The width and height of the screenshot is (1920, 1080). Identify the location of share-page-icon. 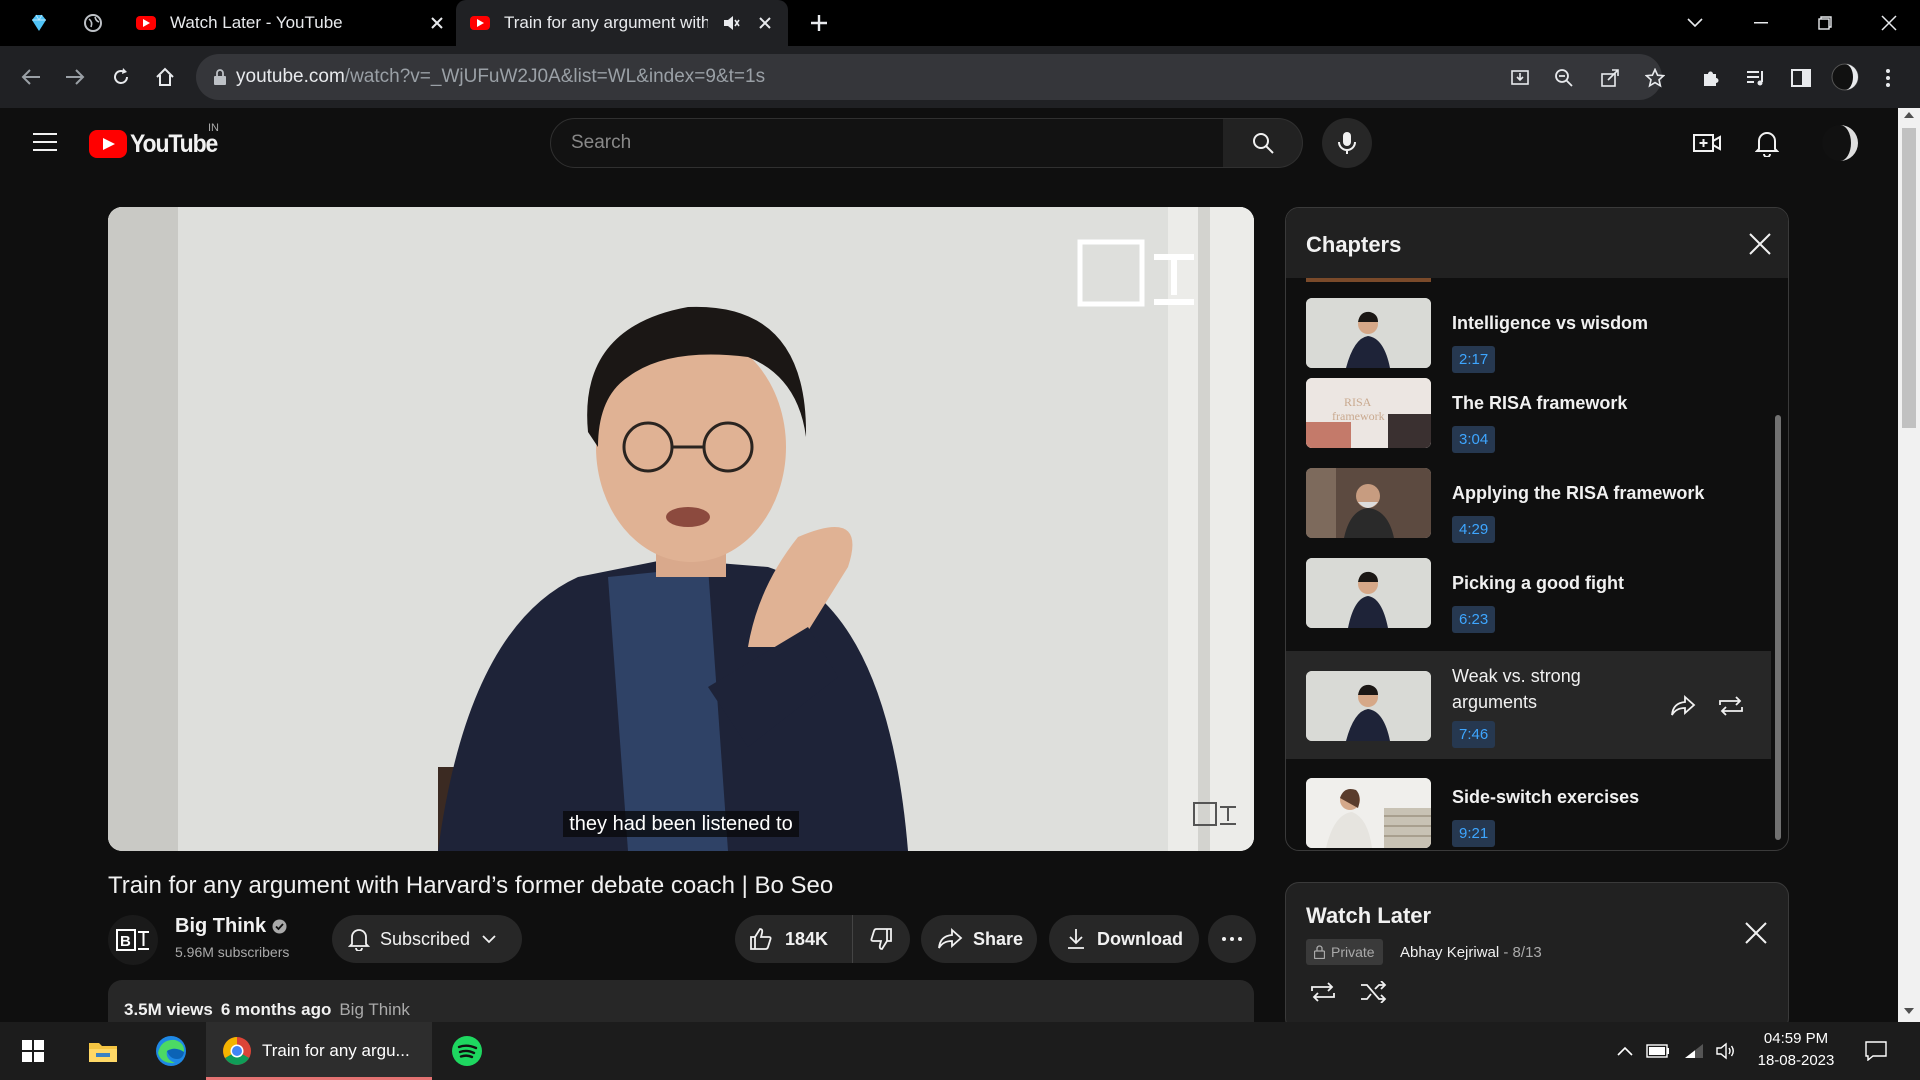
(1610, 78).